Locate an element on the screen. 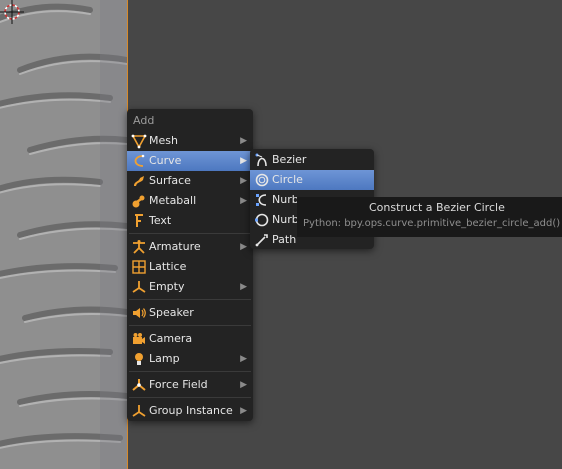 This screenshot has height=469, width=562. menu-item-text: Text is located at coordinates (190, 221).